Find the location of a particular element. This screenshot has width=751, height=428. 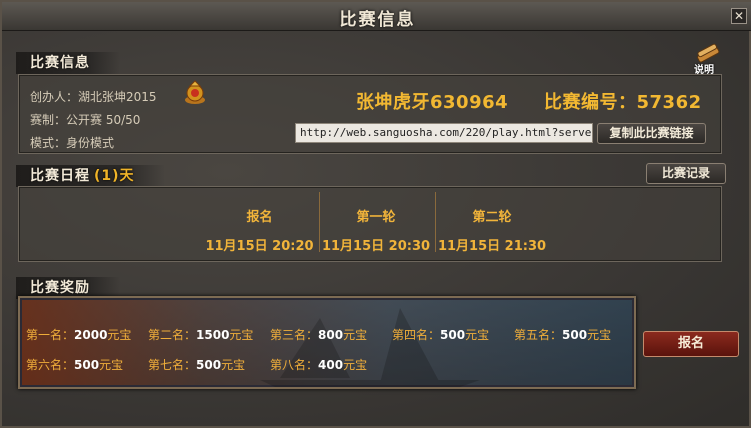

reward-amount: 2000 is located at coordinates (91, 335).